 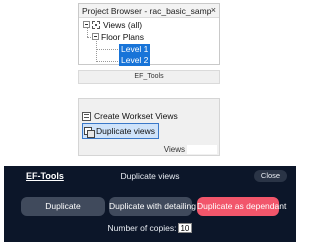 I want to click on duplicate-as-dependant-button: Duplicate as dependant, so click(x=241, y=206).